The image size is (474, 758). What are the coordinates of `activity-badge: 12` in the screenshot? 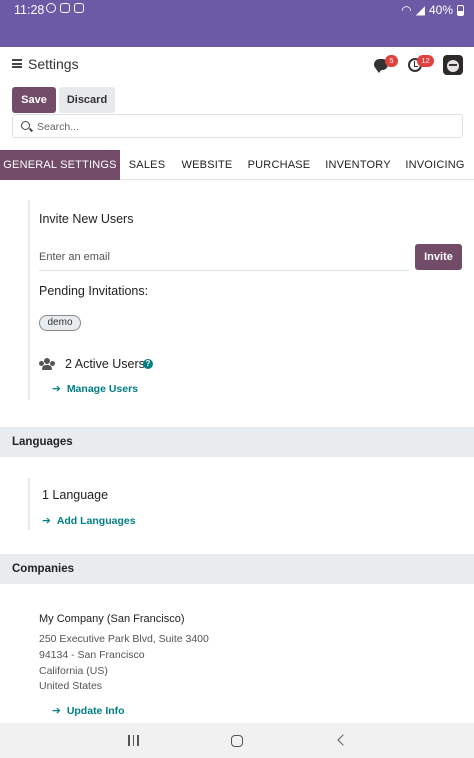 It's located at (425, 61).